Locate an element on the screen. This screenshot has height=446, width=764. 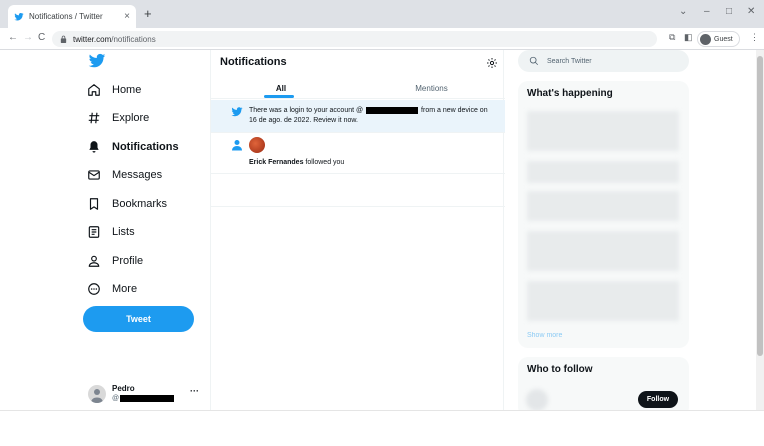
browser-tab: Notifications / Twitter × is located at coordinates (72, 16).